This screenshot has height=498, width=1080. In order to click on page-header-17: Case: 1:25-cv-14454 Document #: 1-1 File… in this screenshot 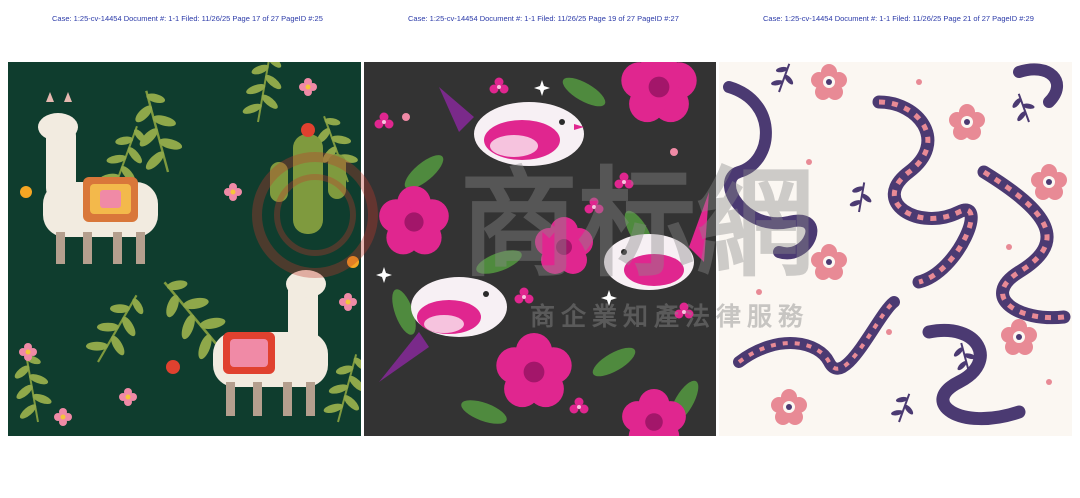, I will do `click(187, 18)`.